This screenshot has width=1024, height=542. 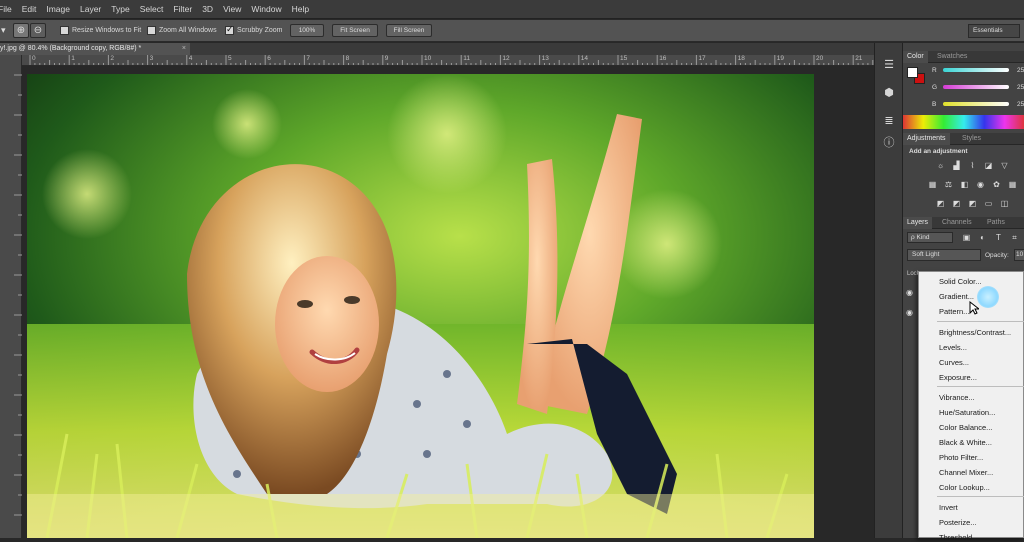 I want to click on color-ramp, so click(x=963, y=122).